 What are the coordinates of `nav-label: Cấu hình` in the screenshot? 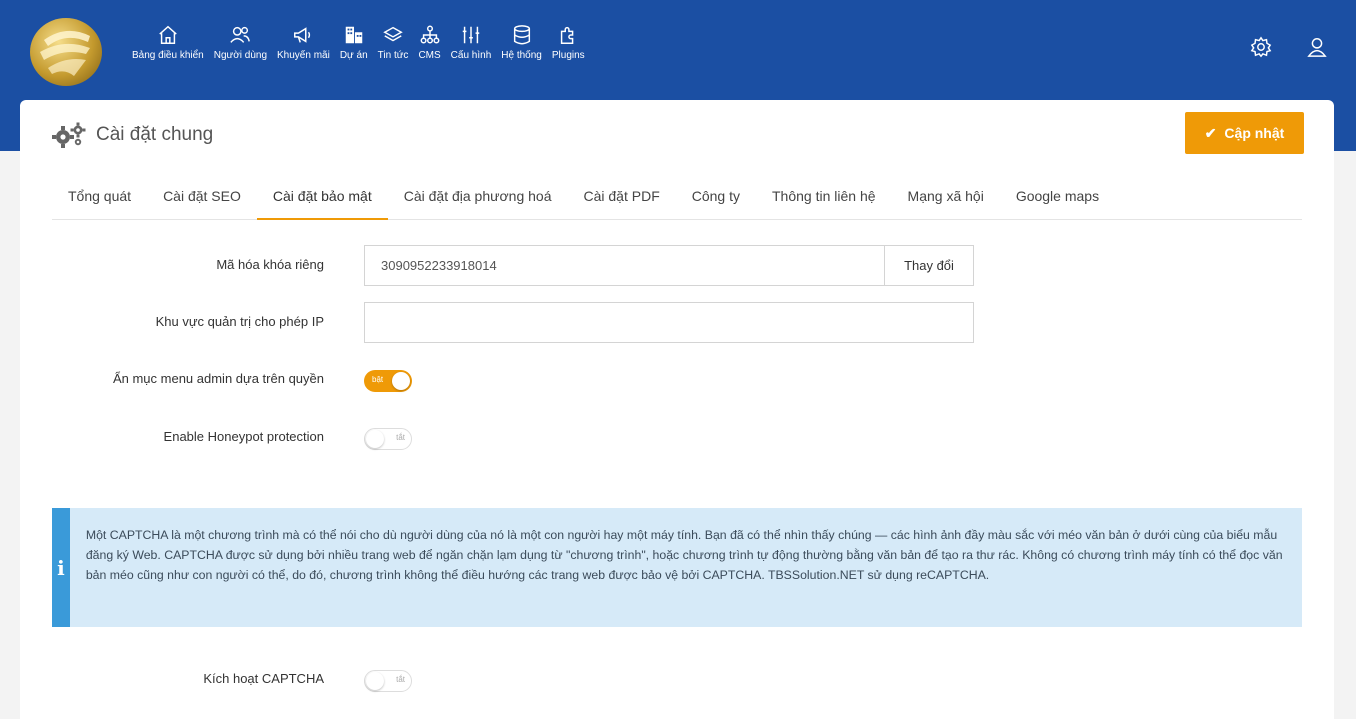 It's located at (471, 55).